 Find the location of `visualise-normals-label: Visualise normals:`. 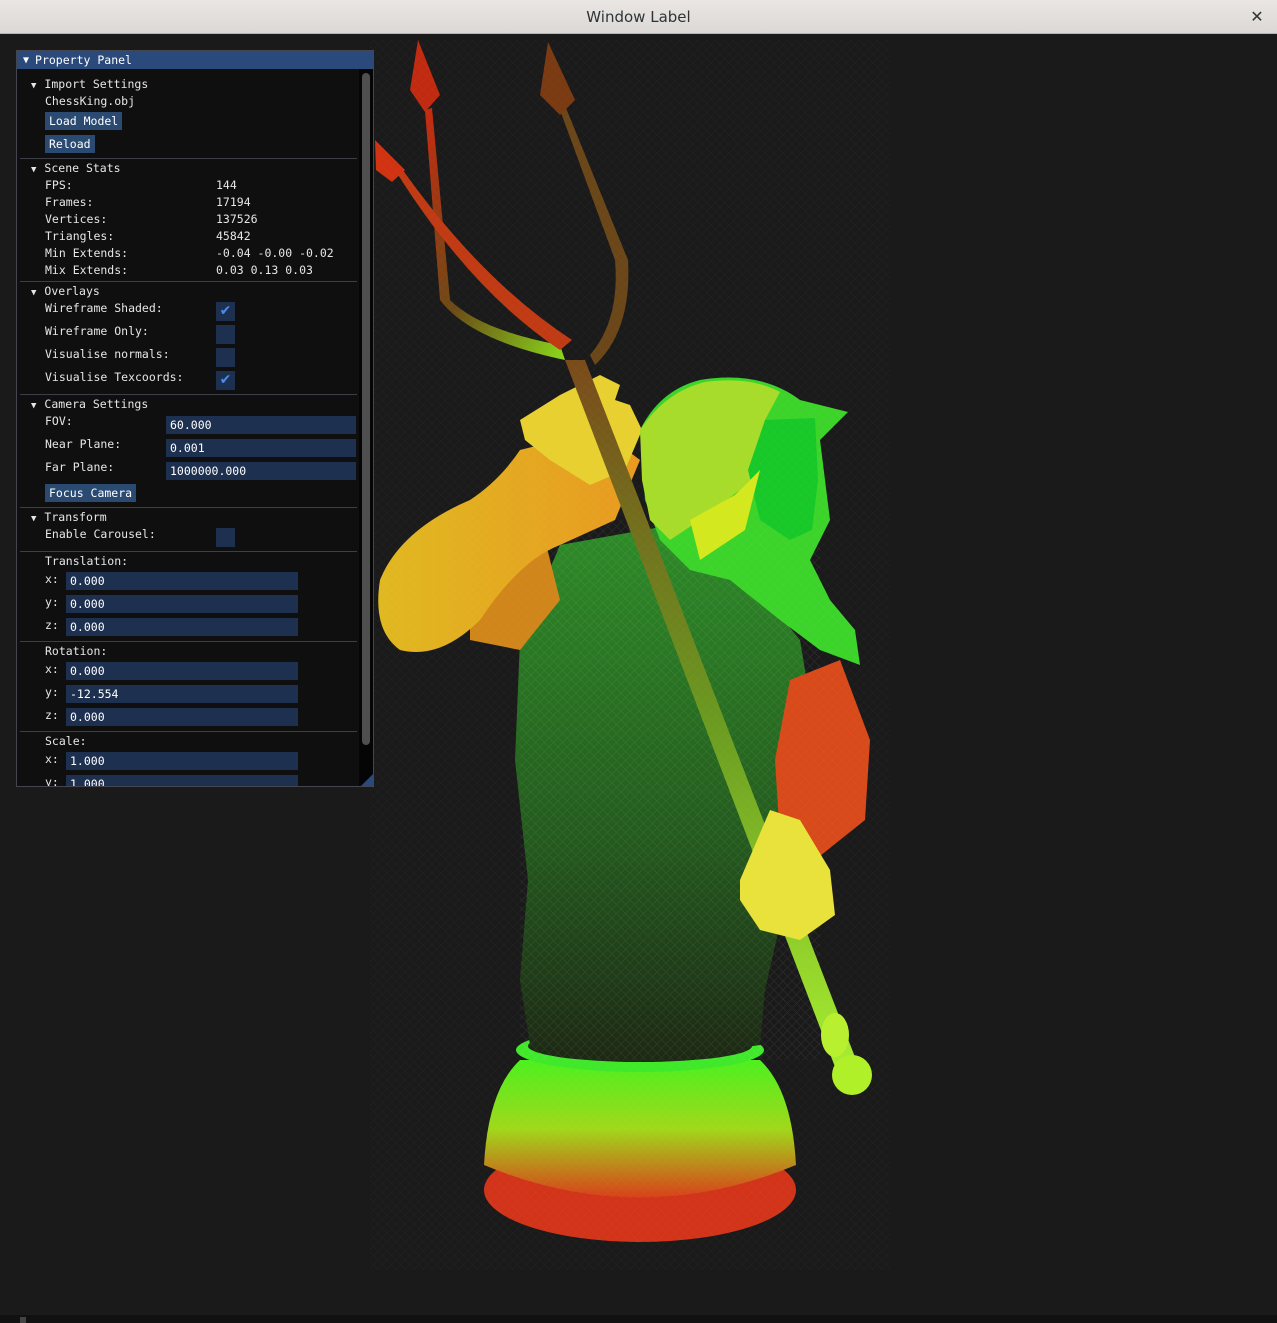

visualise-normals-label: Visualise normals: is located at coordinates (107, 354).